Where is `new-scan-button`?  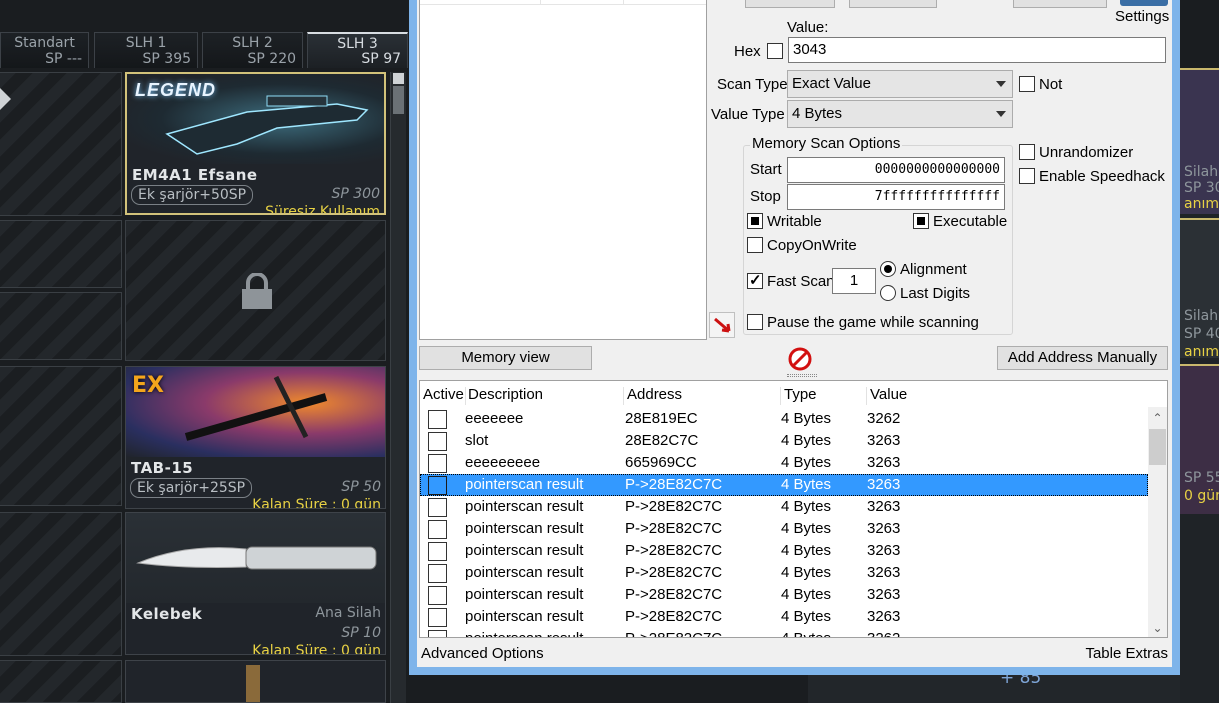
new-scan-button is located at coordinates (790, 4).